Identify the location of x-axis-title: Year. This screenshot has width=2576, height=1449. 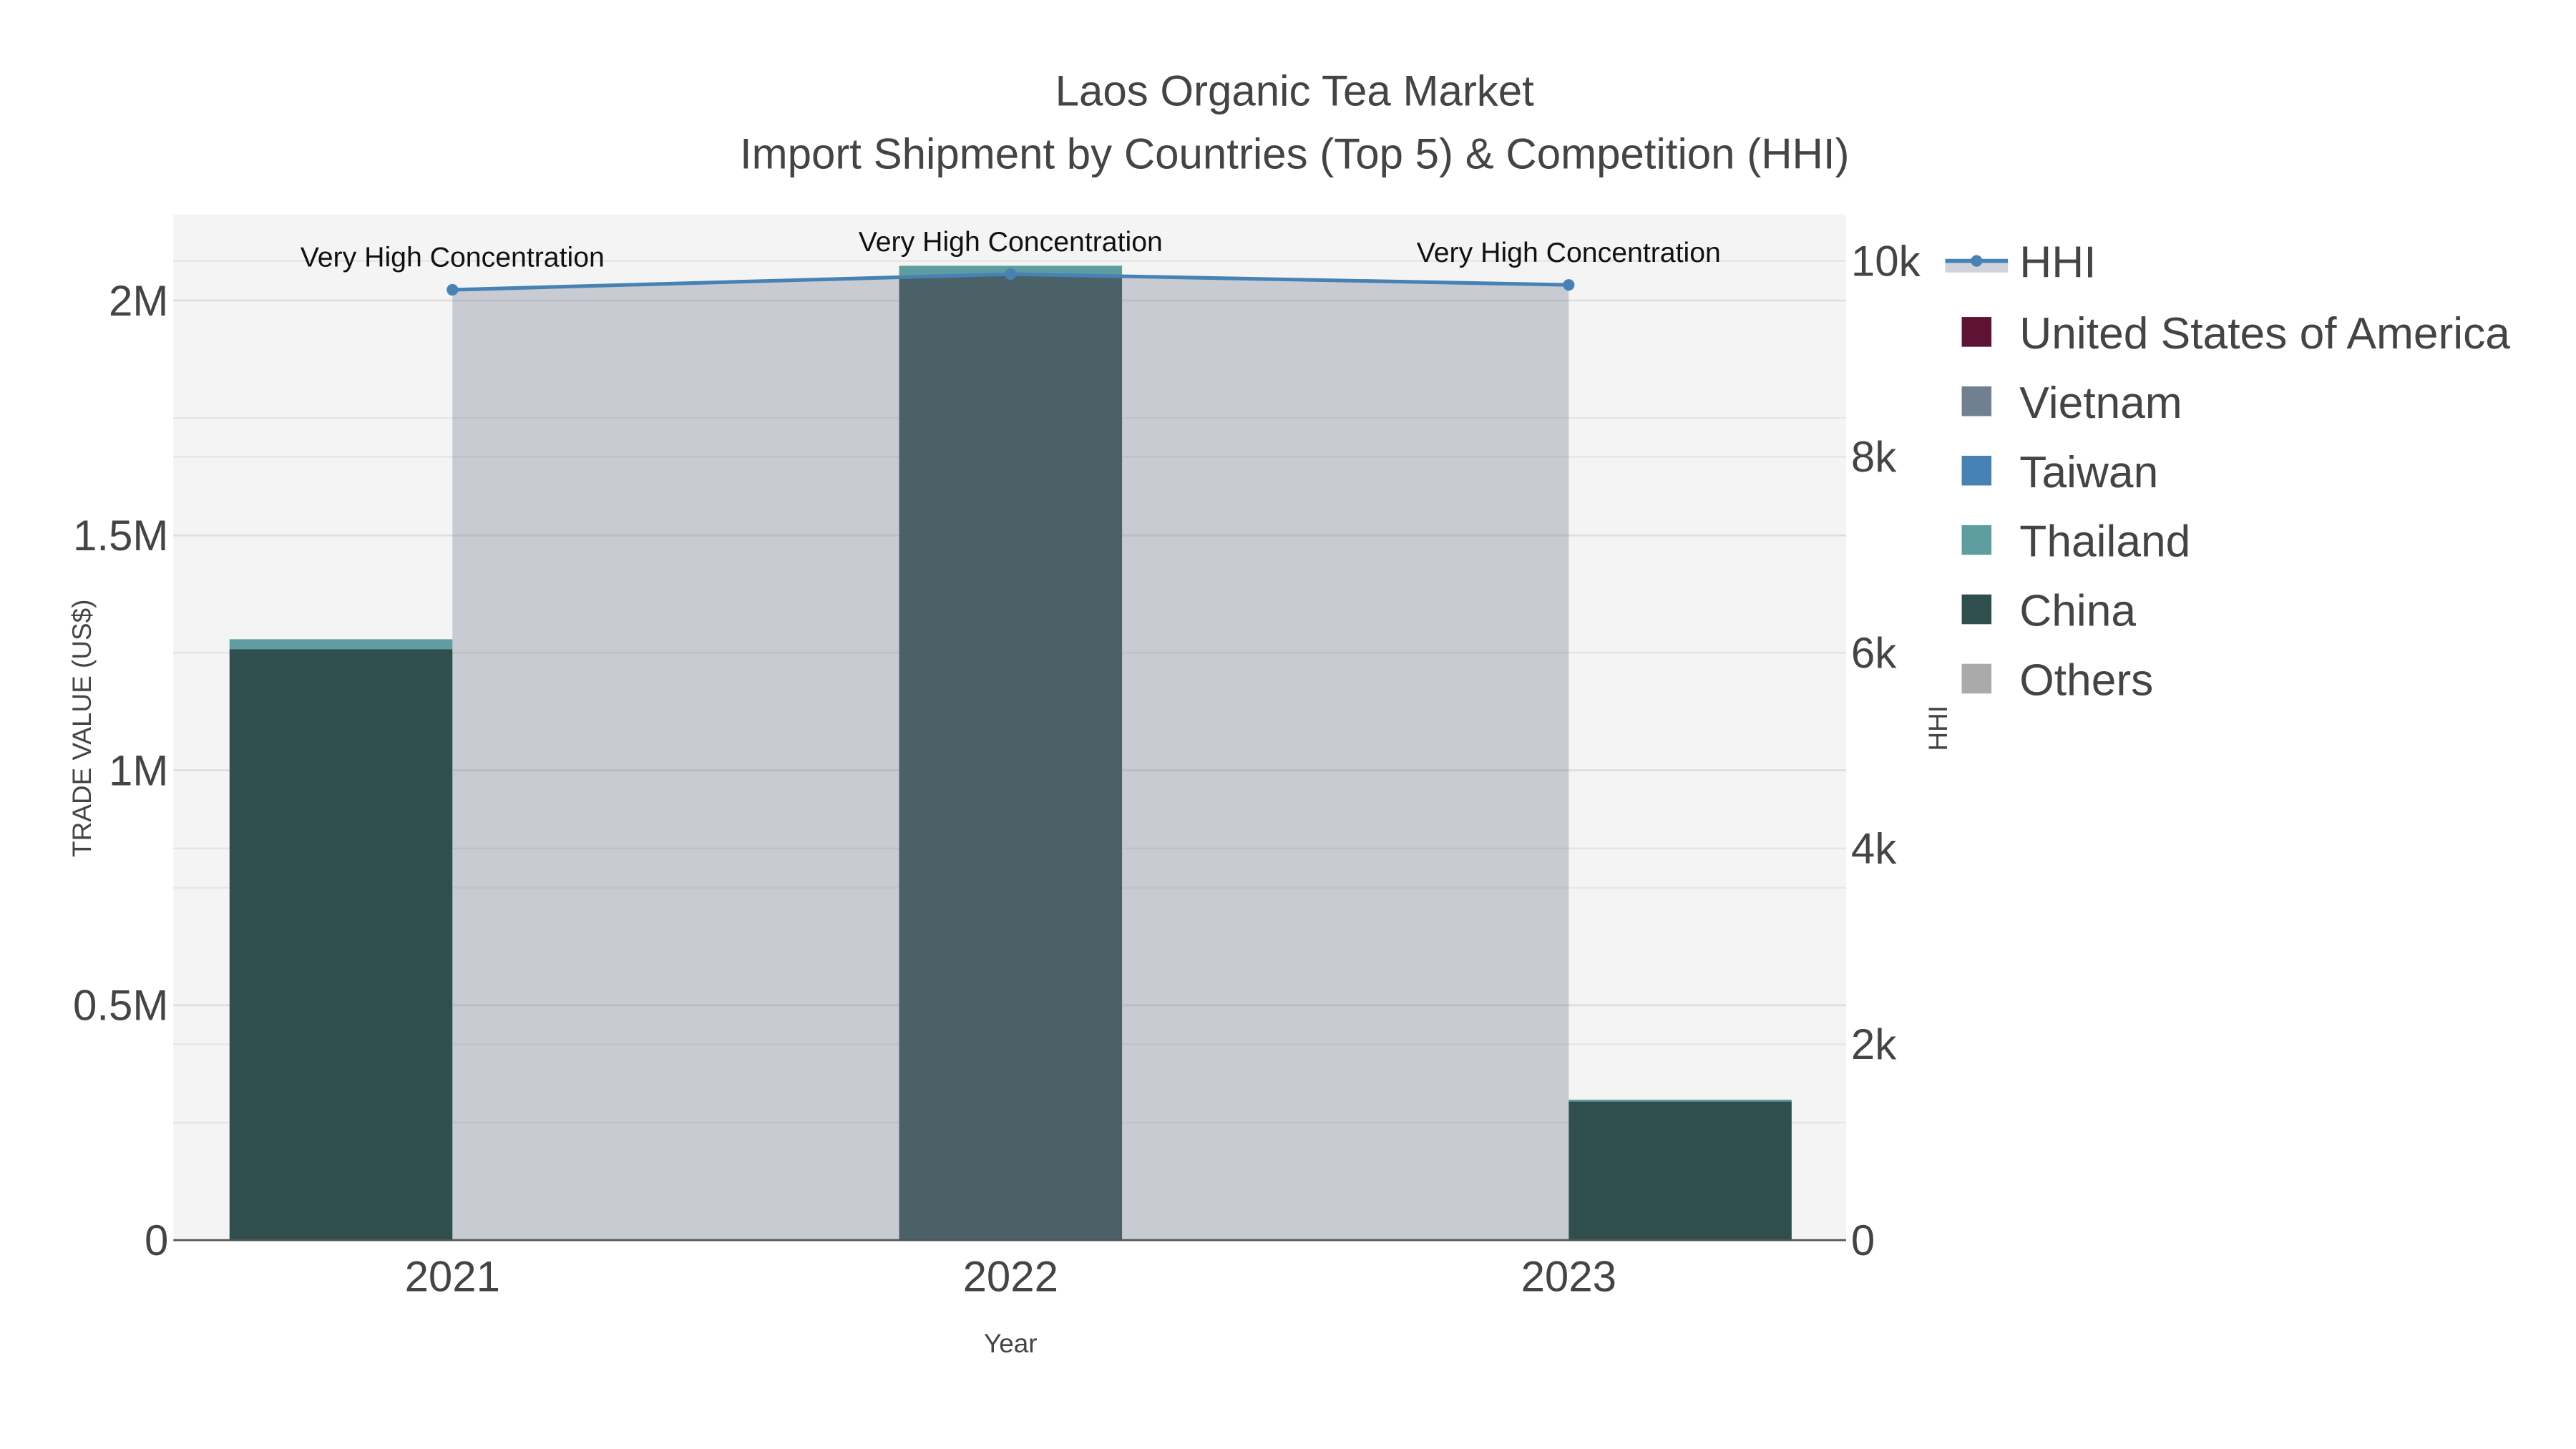
(1011, 1343).